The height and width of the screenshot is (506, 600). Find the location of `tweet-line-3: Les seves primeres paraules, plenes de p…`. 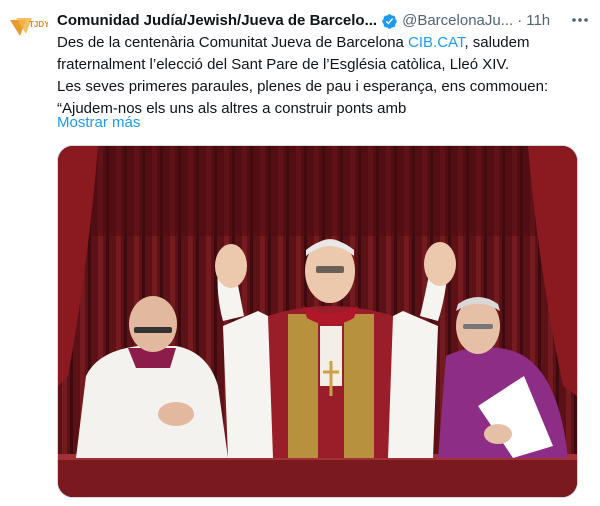

tweet-line-3: Les seves primeres paraules, plenes de p… is located at coordinates (303, 86).